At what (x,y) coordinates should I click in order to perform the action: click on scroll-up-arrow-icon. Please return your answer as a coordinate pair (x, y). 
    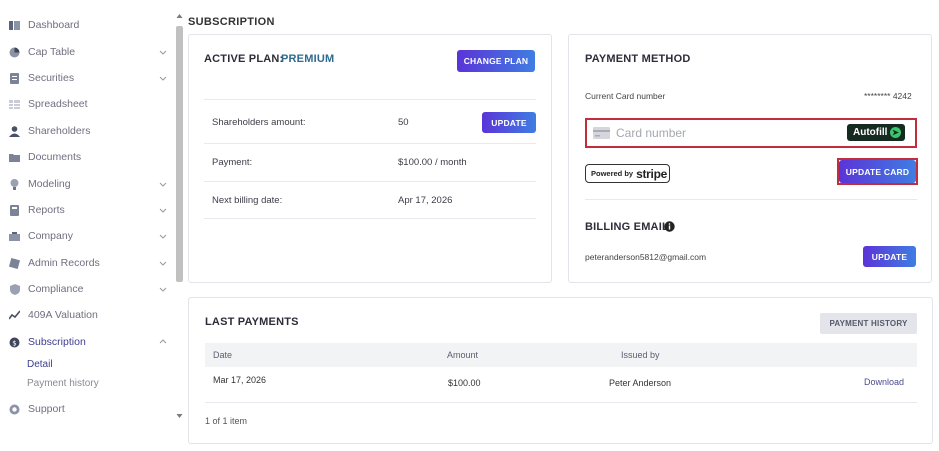
    Looking at the image, I should click on (179, 16).